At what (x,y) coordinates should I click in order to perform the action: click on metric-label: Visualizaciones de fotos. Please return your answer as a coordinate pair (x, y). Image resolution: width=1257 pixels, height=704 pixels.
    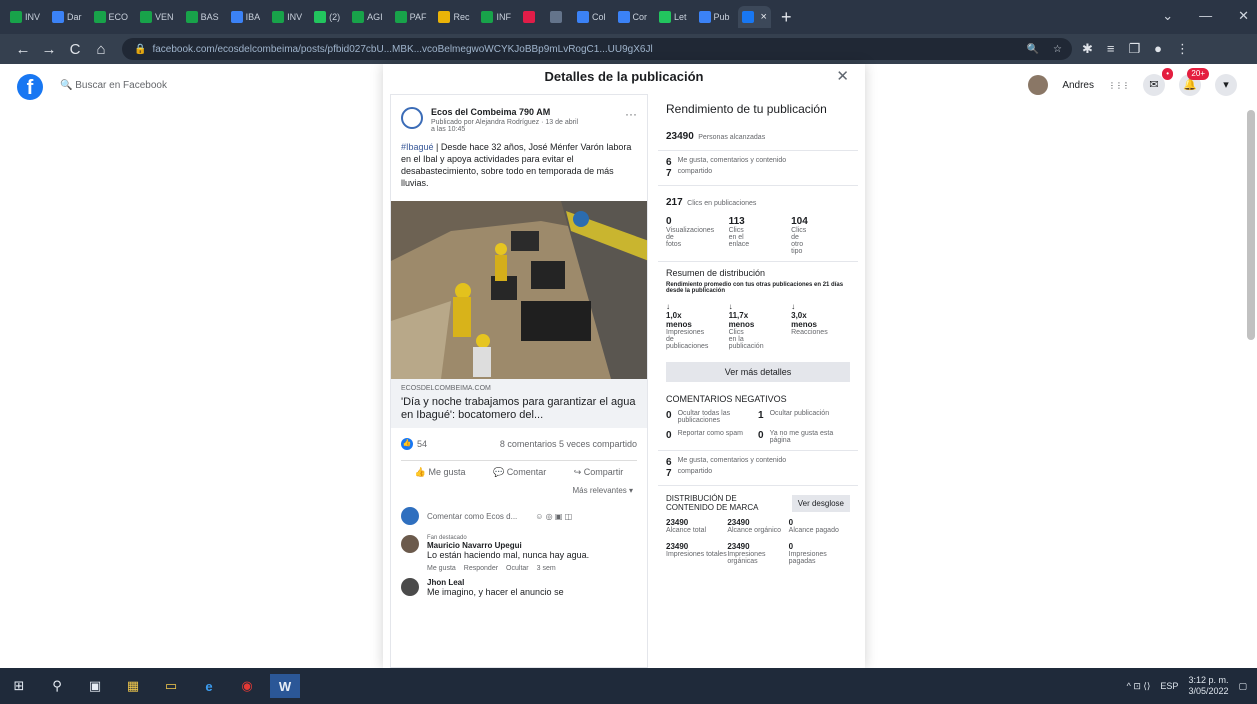
    Looking at the image, I should click on (690, 237).